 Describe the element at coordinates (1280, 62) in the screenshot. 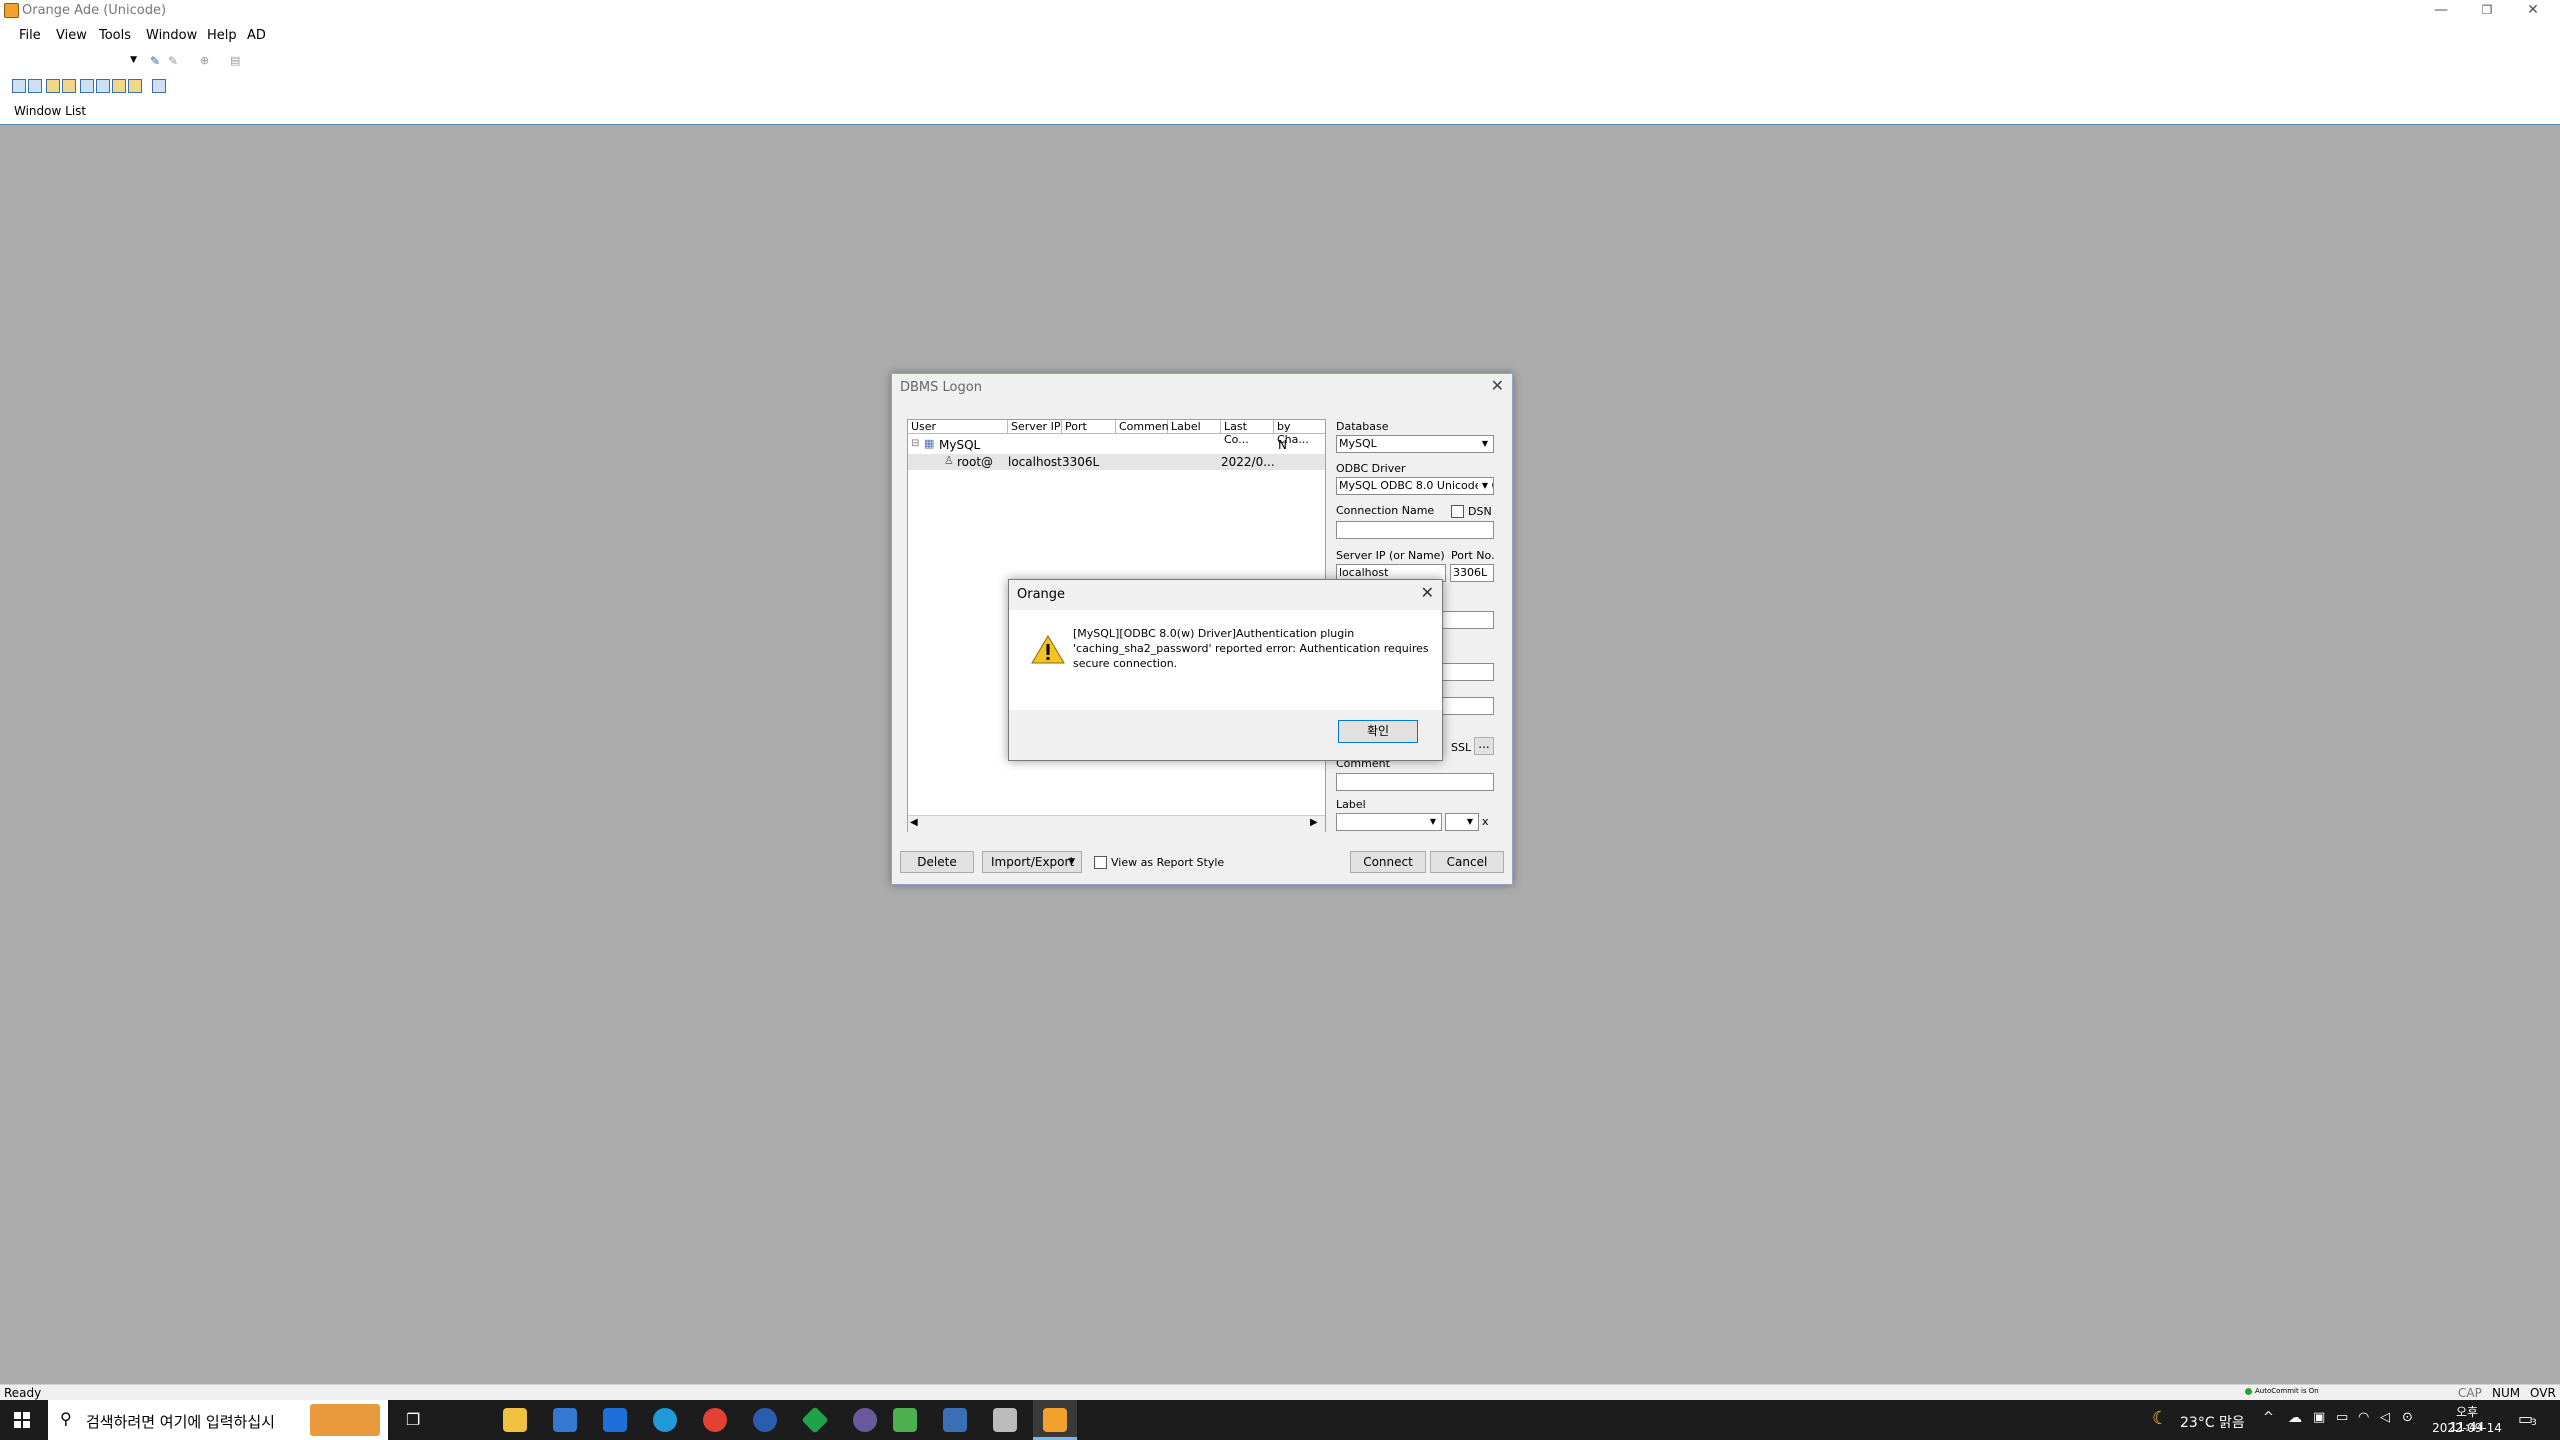

I see `toolbar-connection: ▼ ✎ ✎ ⊕ ▤` at that location.